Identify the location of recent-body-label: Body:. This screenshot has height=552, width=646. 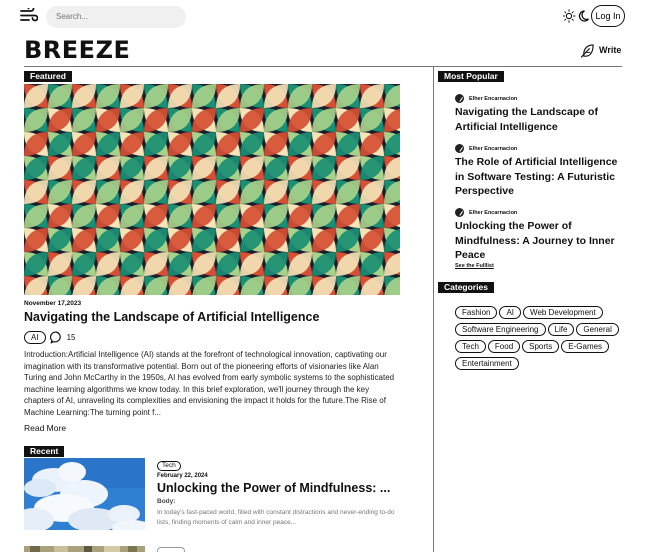
(166, 501).